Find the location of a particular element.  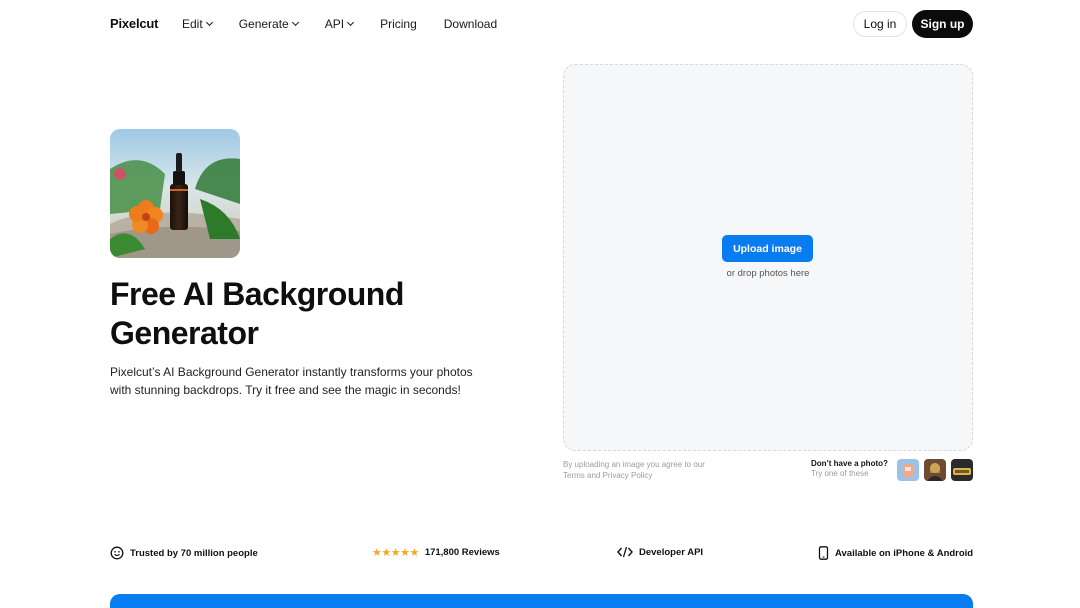

nav-generate-label: Generate is located at coordinates (263, 24).